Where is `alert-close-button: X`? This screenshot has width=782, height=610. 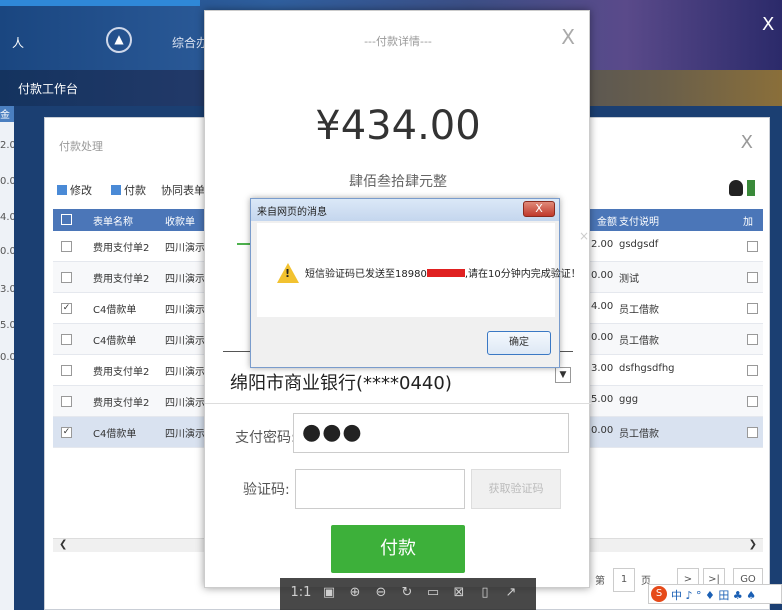 alert-close-button: X is located at coordinates (539, 209).